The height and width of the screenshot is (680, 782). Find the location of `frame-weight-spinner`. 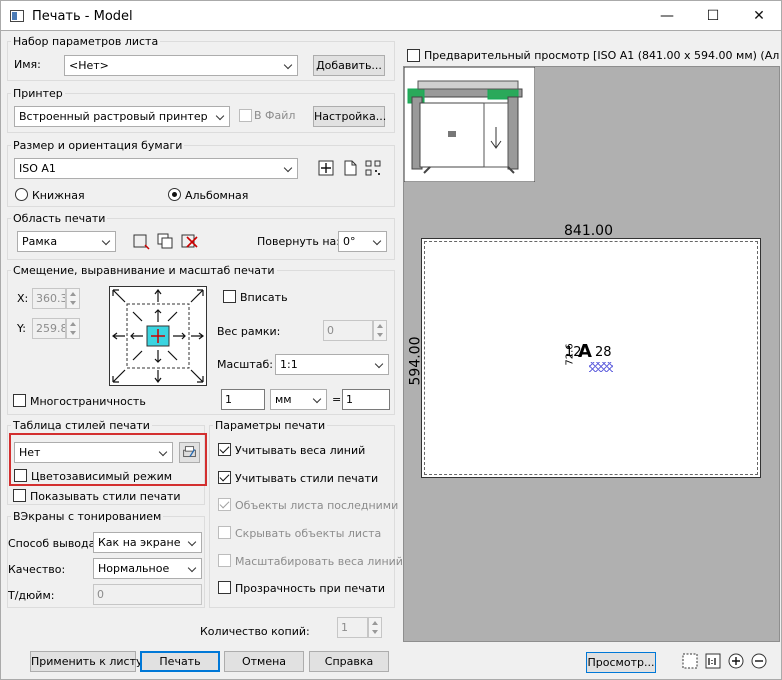

frame-weight-spinner is located at coordinates (380, 330).